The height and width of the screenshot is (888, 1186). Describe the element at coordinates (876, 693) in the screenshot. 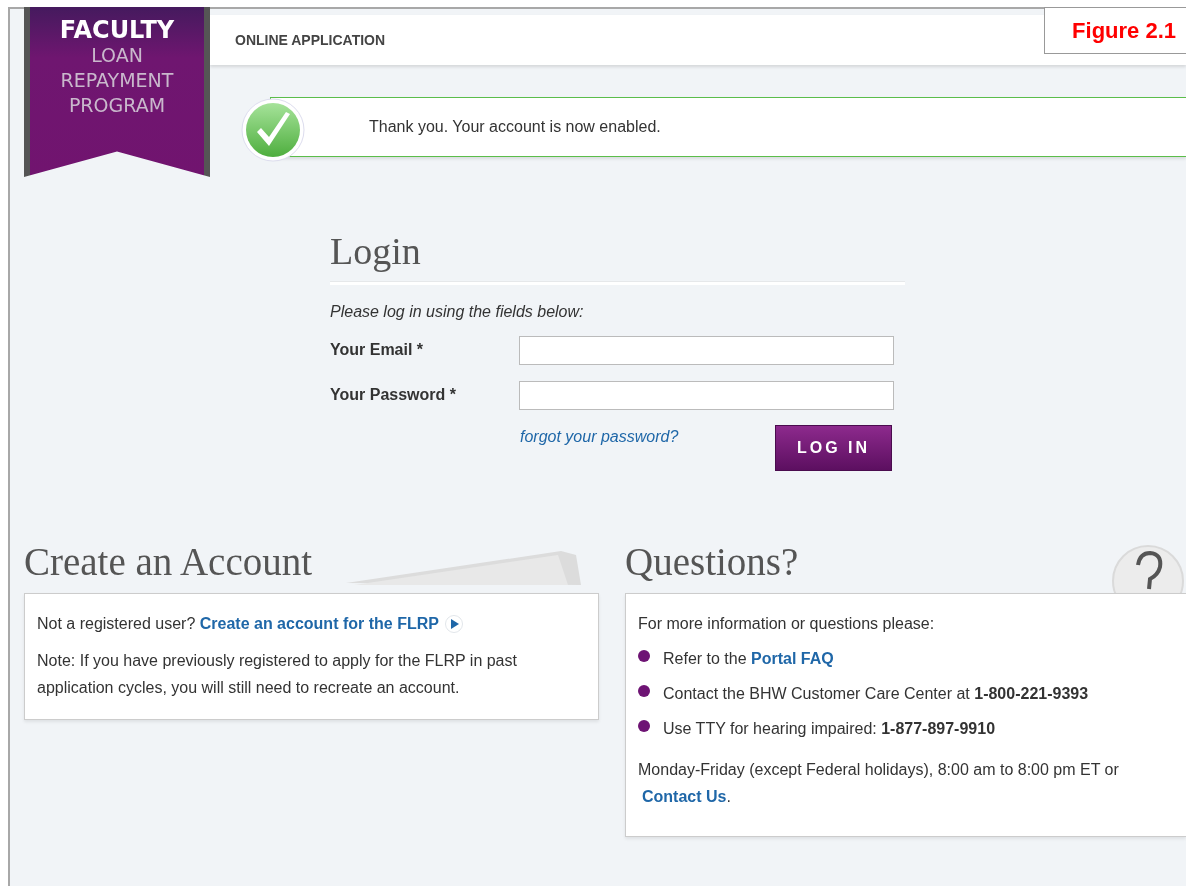

I see `contact-option: Contact the BHW Customer Care Center at 1-800-221-9393` at that location.